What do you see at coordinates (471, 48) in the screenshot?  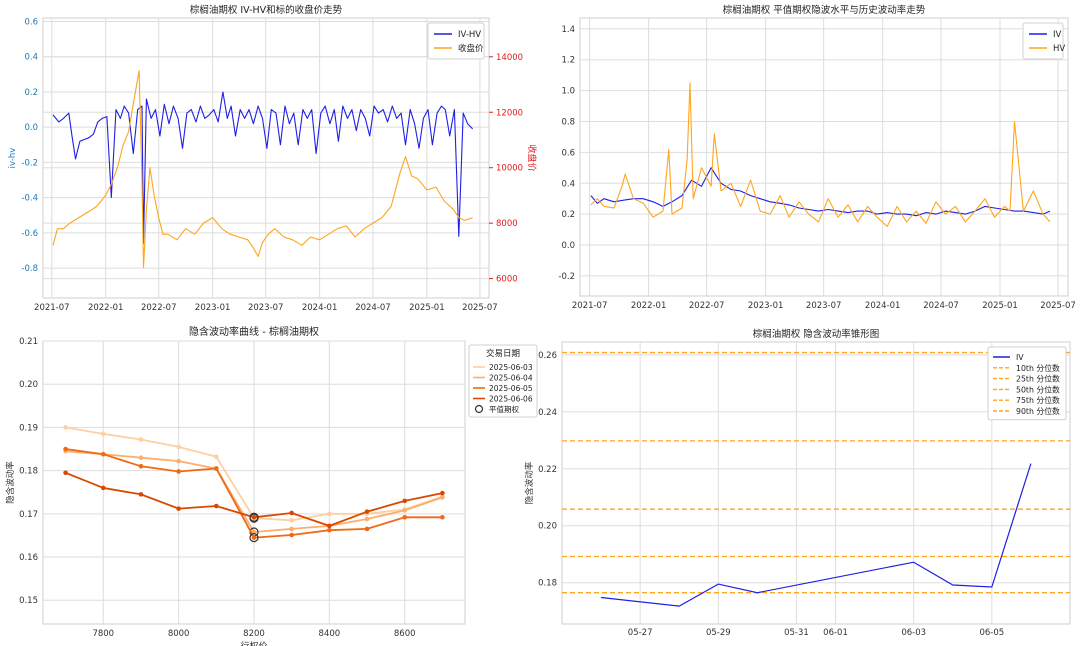 I see `legend-label: 收盘价` at bounding box center [471, 48].